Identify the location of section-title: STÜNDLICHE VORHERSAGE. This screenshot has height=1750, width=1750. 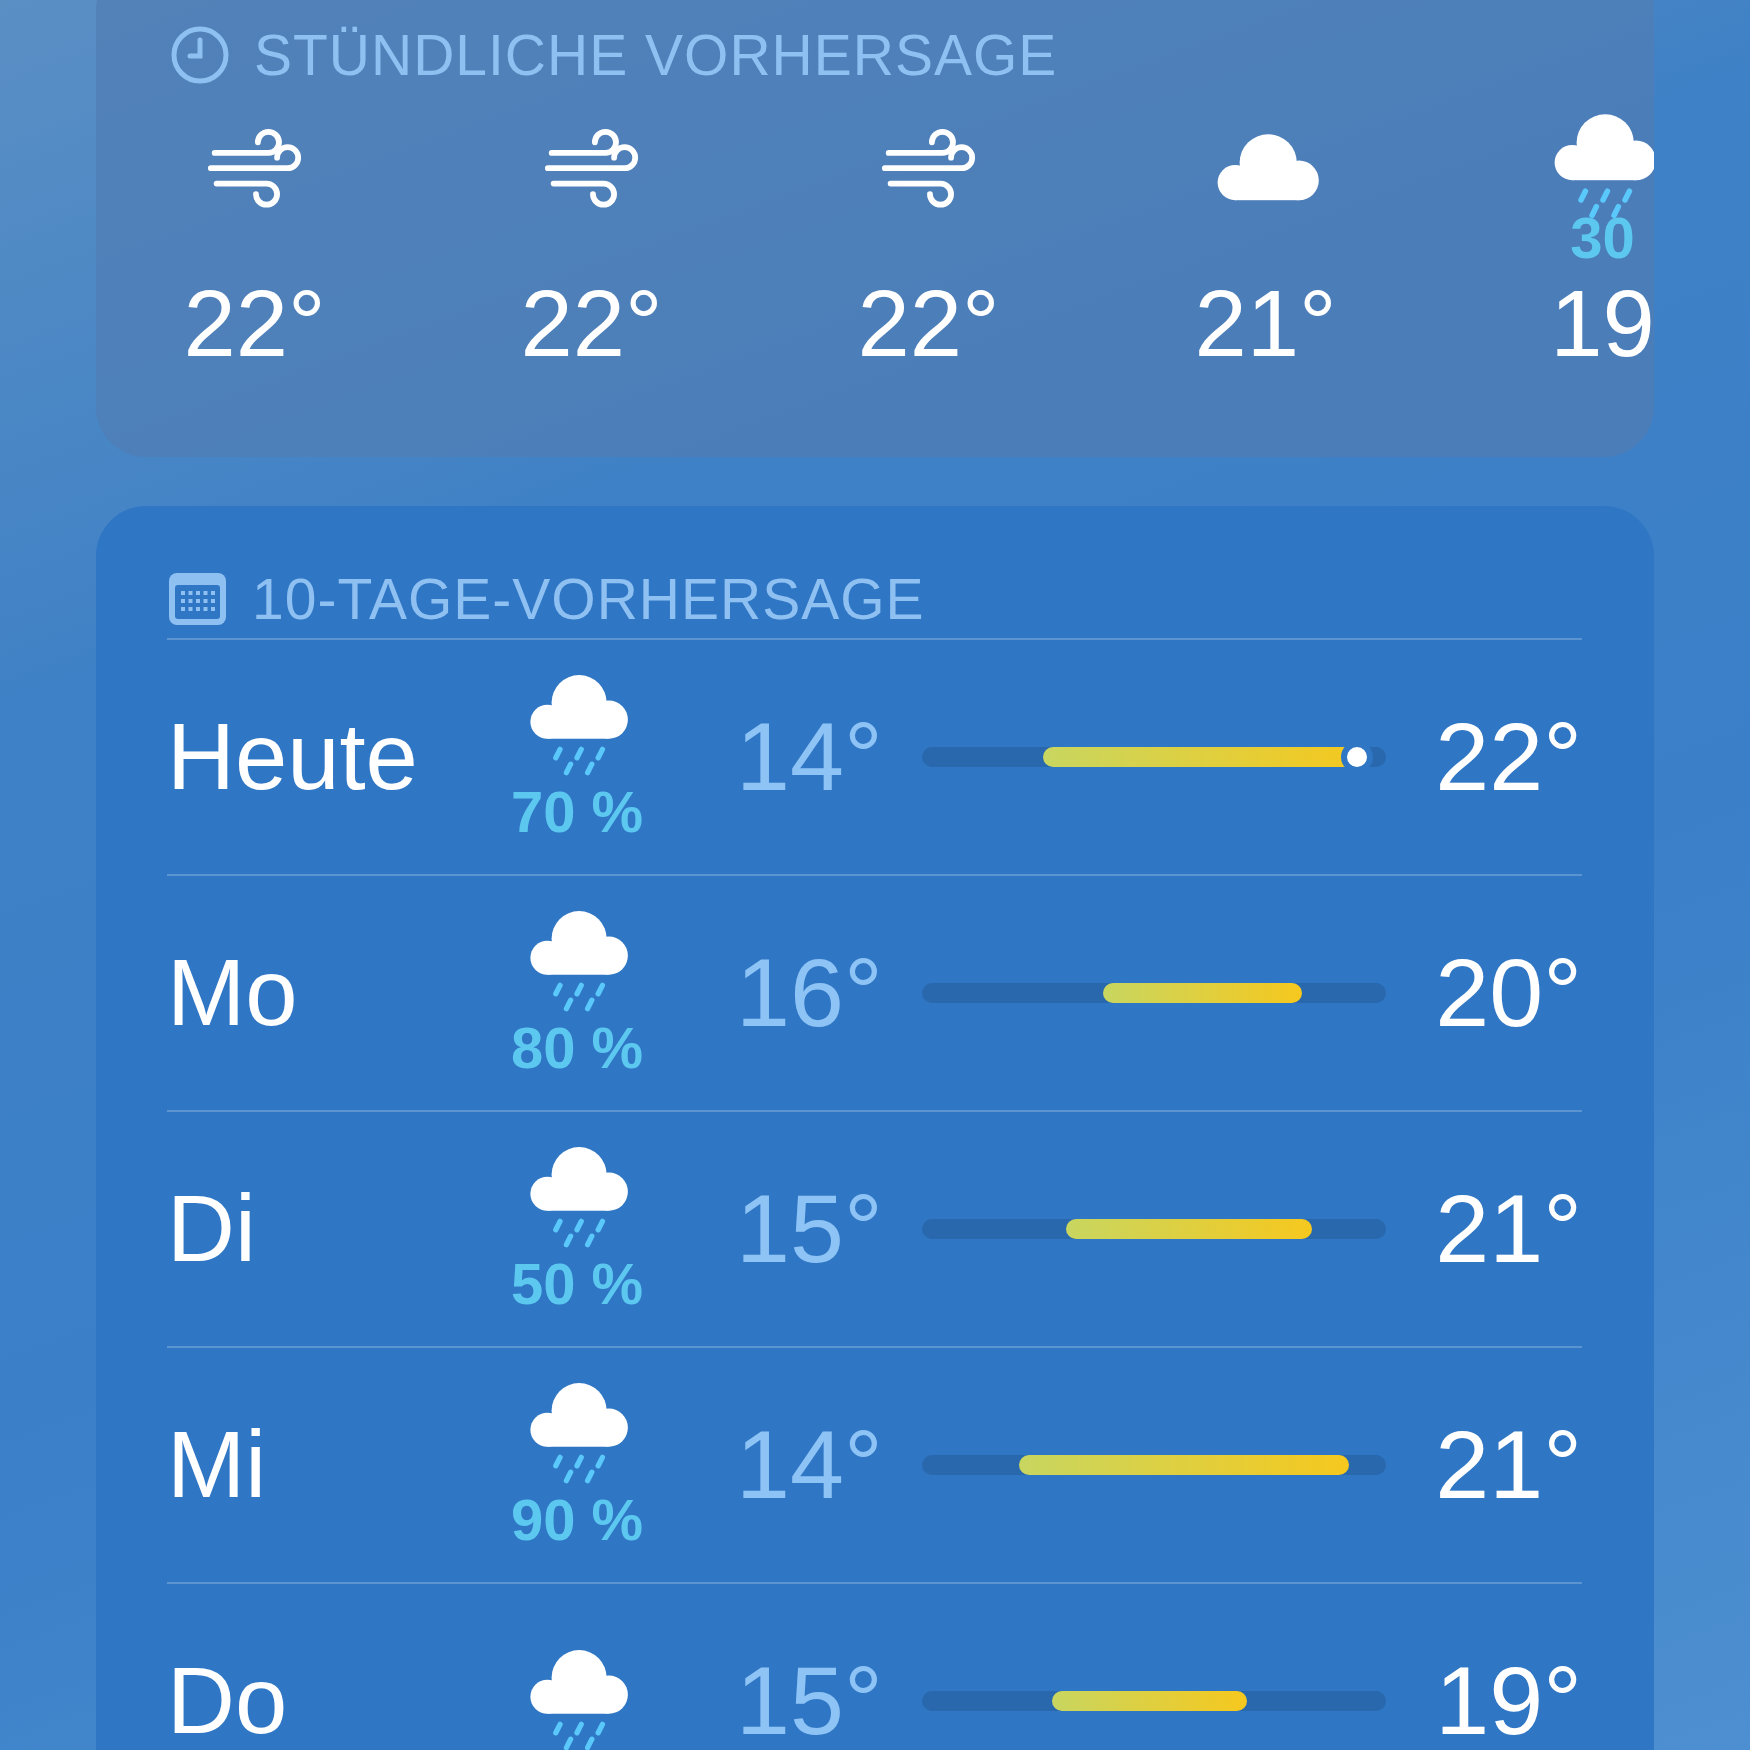
(656, 55).